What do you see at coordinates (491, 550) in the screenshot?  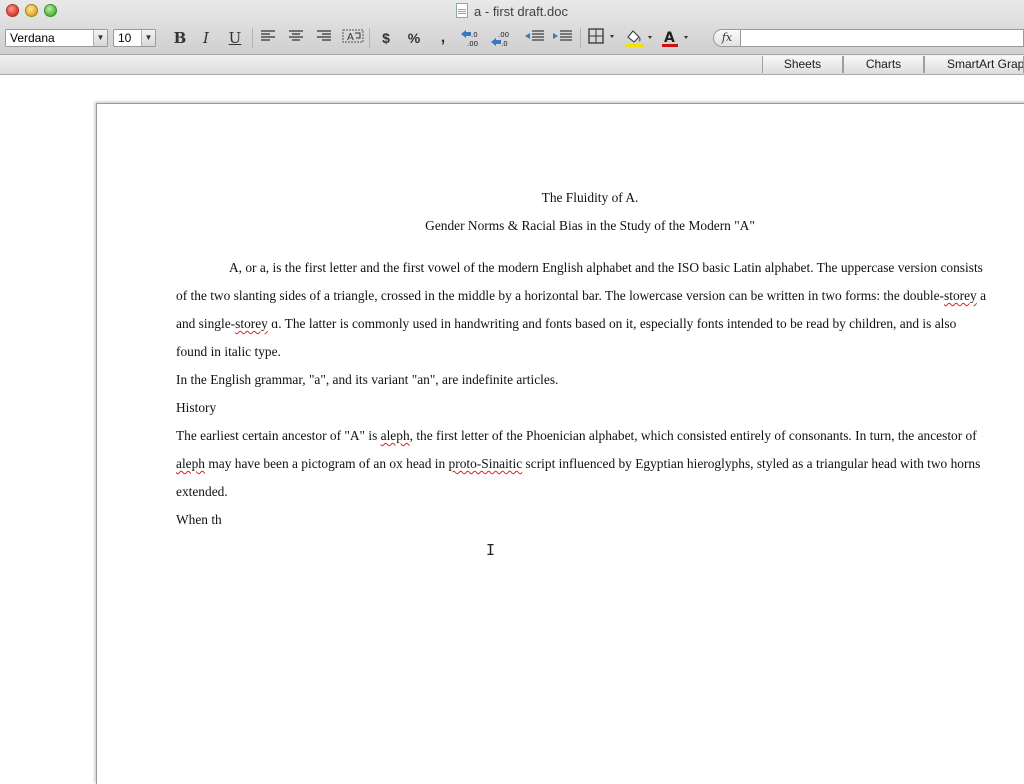 I see `text-cursor-icon: I` at bounding box center [491, 550].